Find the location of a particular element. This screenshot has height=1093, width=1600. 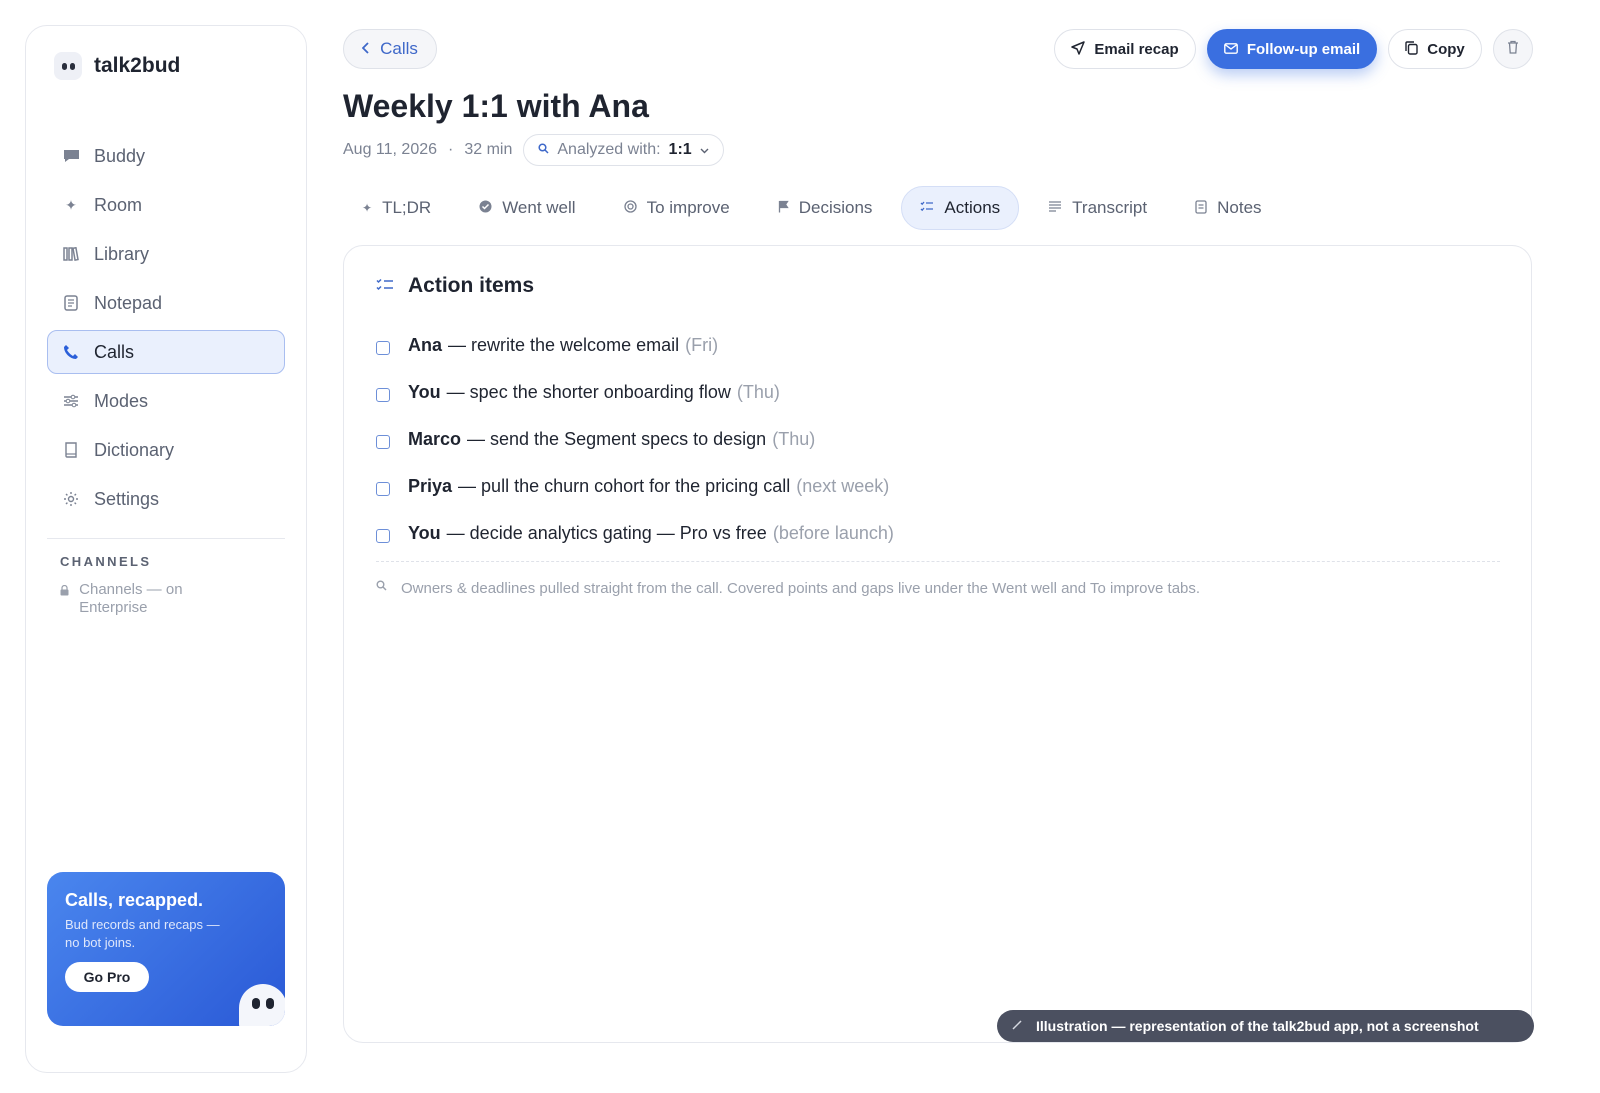

phone-icon is located at coordinates (71, 352).